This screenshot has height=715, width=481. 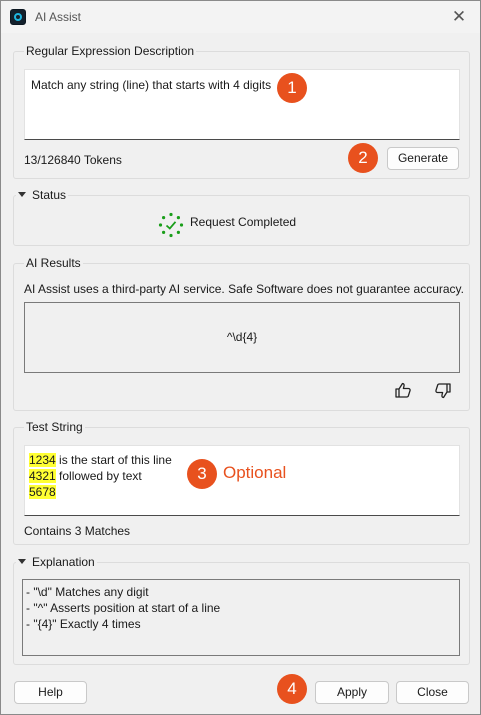 What do you see at coordinates (240, 17) in the screenshot?
I see `title-bar: AI Assist ✕` at bounding box center [240, 17].